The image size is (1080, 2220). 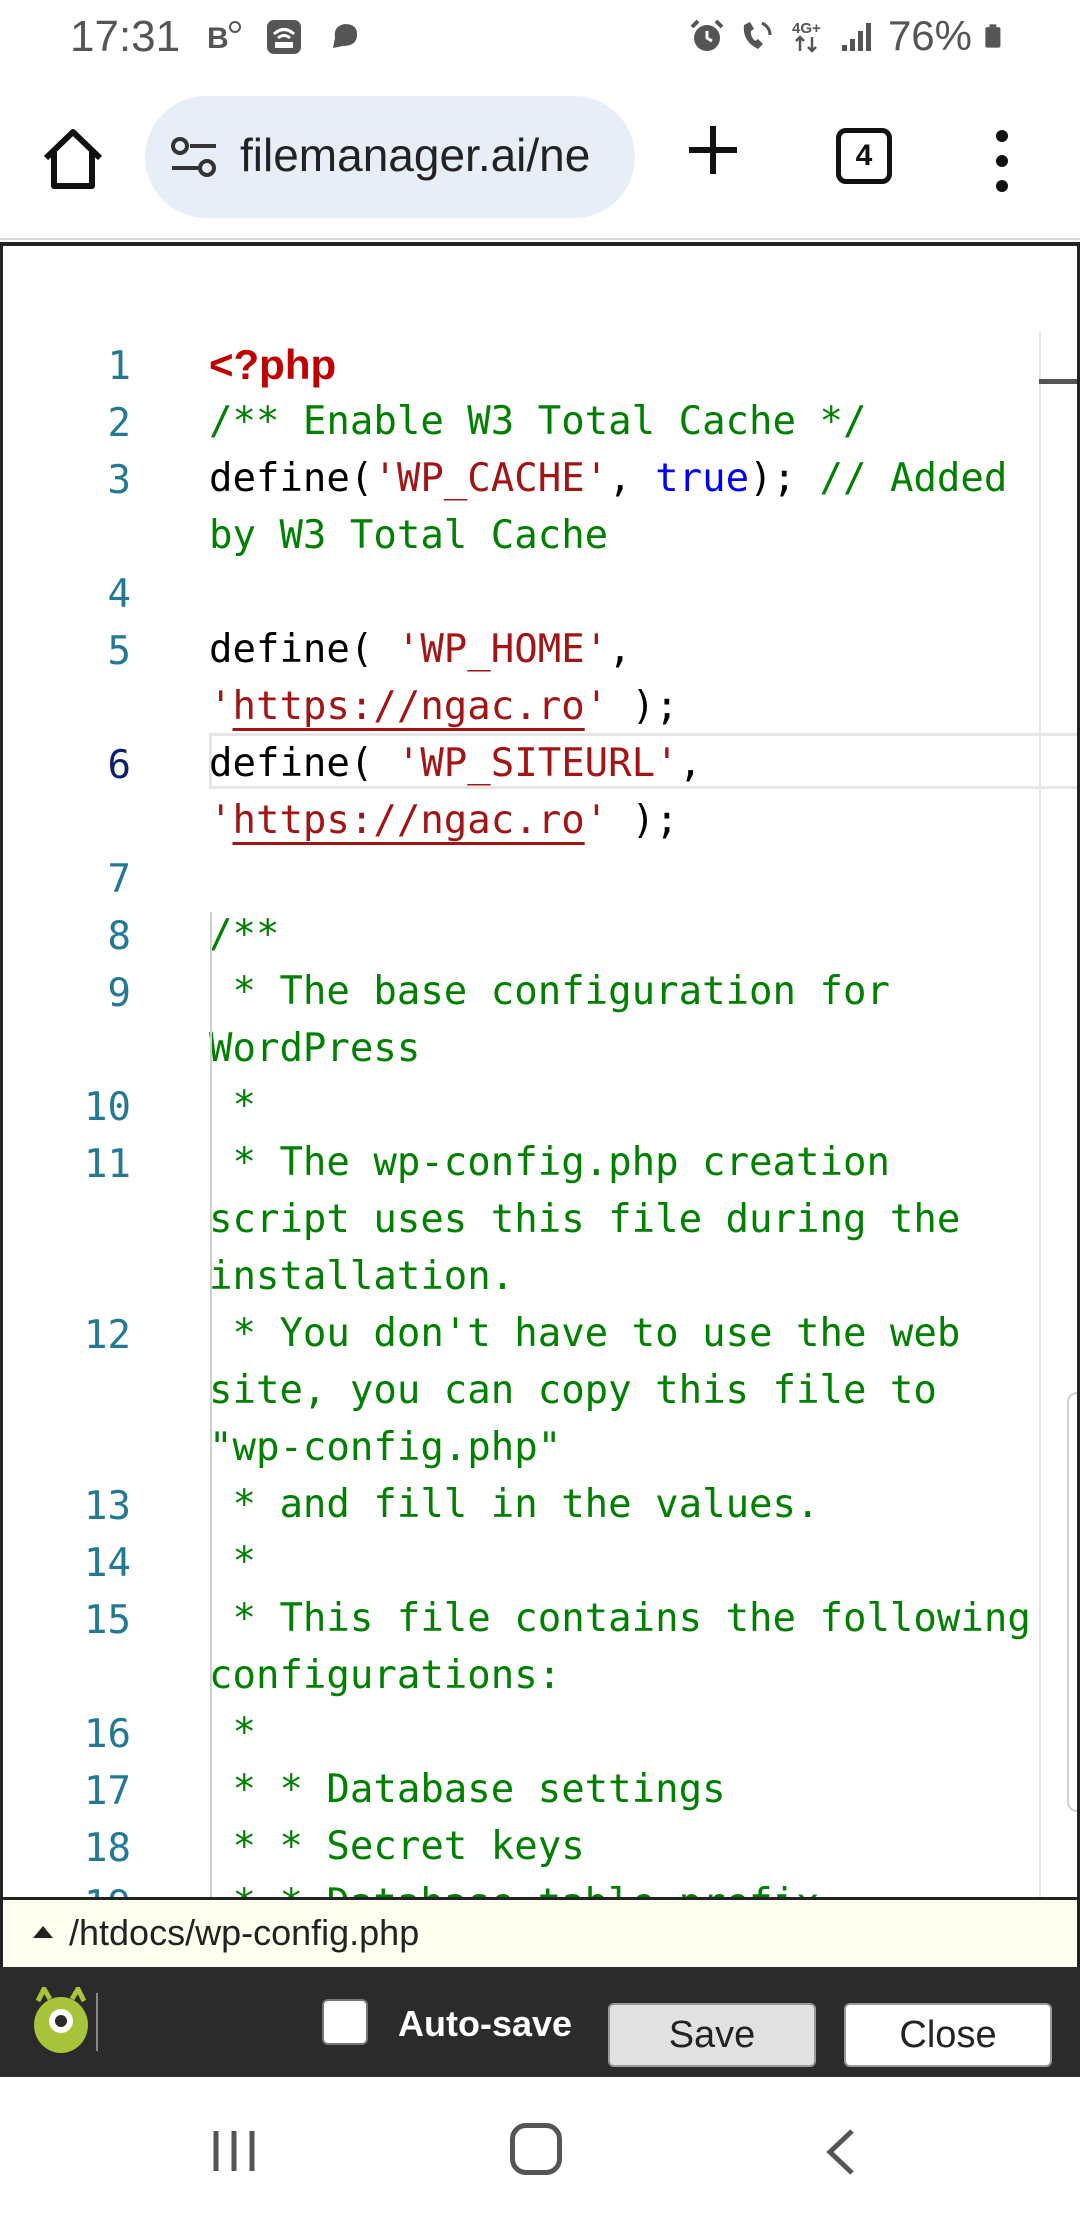 What do you see at coordinates (624, 1886) in the screenshot?
I see `code-text: * * Database table prefix` at bounding box center [624, 1886].